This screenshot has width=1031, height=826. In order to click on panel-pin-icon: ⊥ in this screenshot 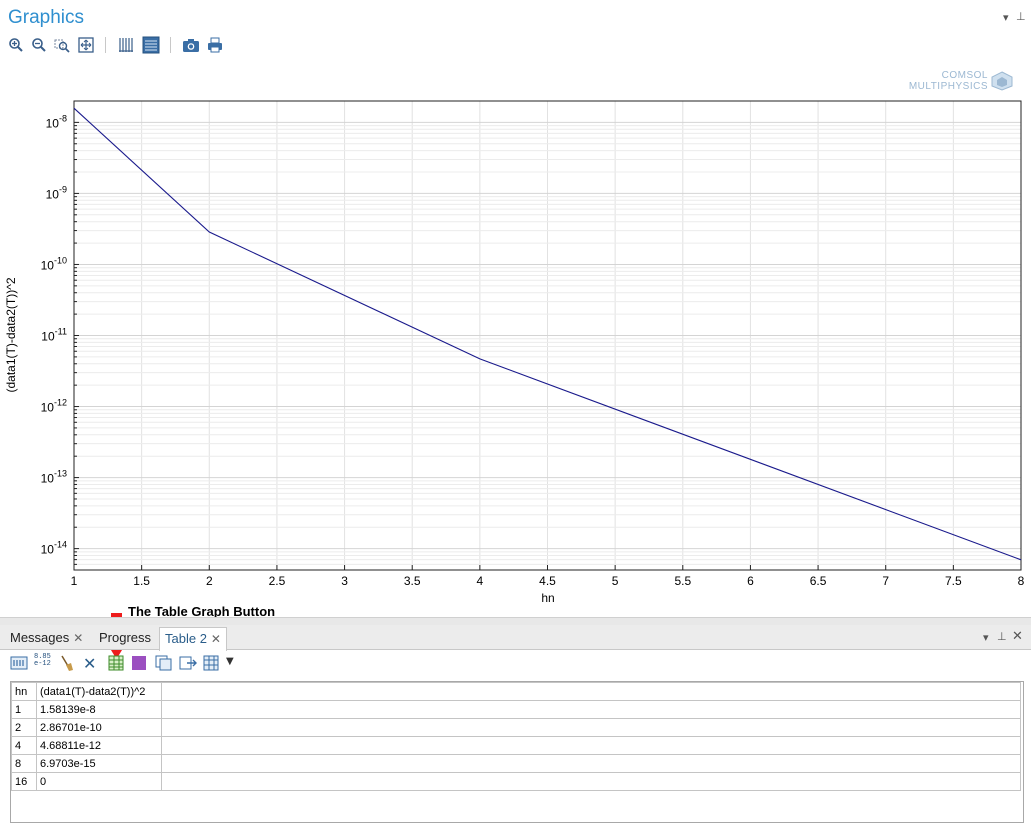, I will do `click(1002, 636)`.